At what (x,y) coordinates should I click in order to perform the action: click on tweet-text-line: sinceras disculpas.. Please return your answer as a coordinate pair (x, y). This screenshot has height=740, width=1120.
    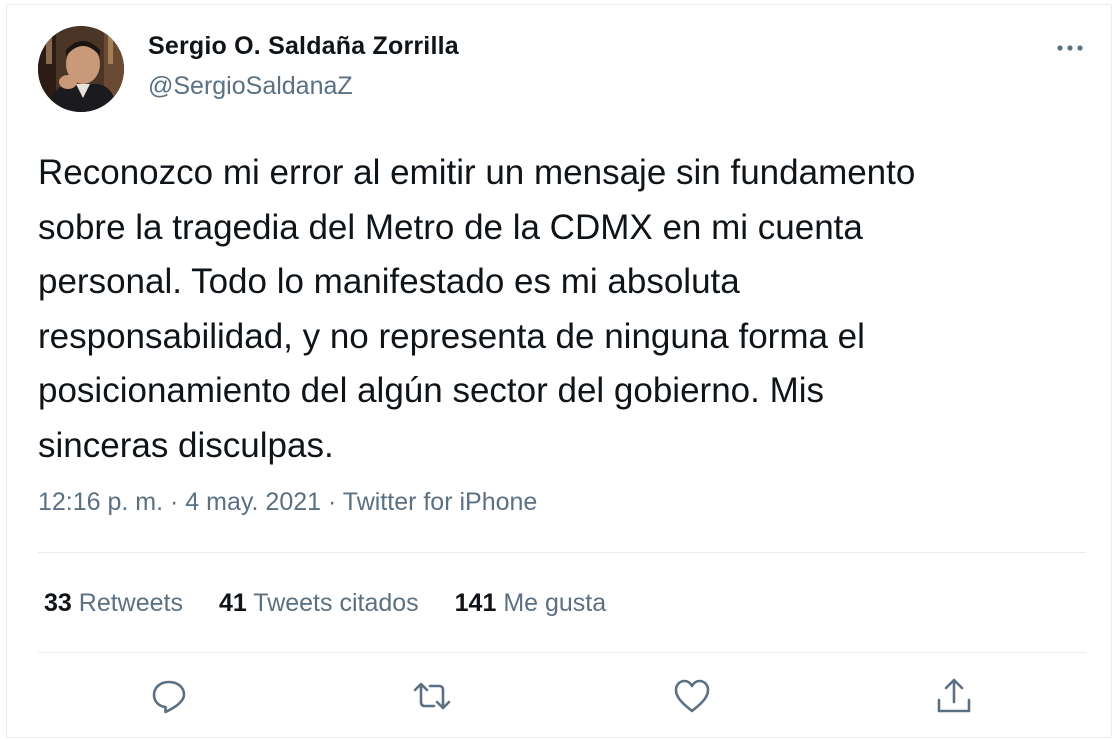
    Looking at the image, I should click on (186, 445).